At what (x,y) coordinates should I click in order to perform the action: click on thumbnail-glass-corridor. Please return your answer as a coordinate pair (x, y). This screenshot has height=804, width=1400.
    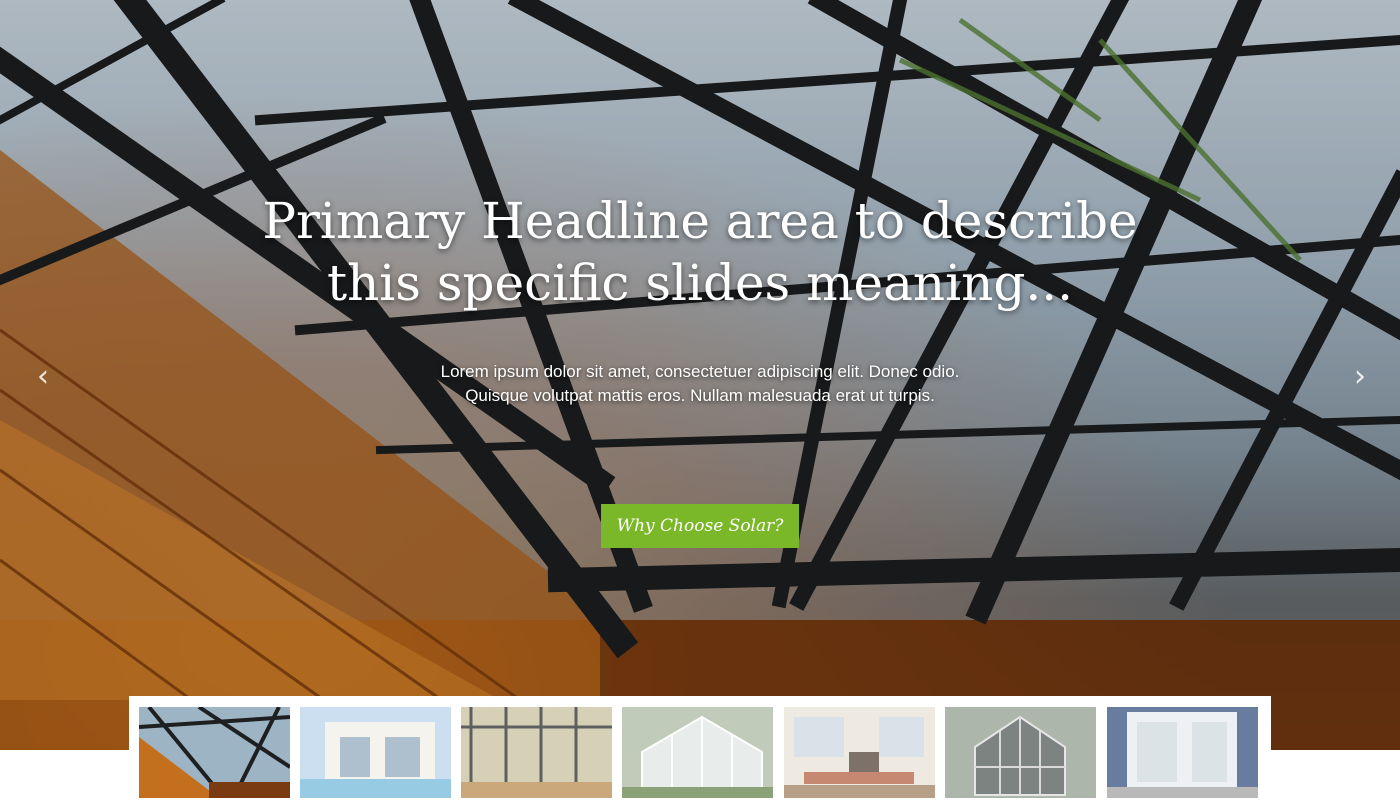
    Looking at the image, I should click on (536, 752).